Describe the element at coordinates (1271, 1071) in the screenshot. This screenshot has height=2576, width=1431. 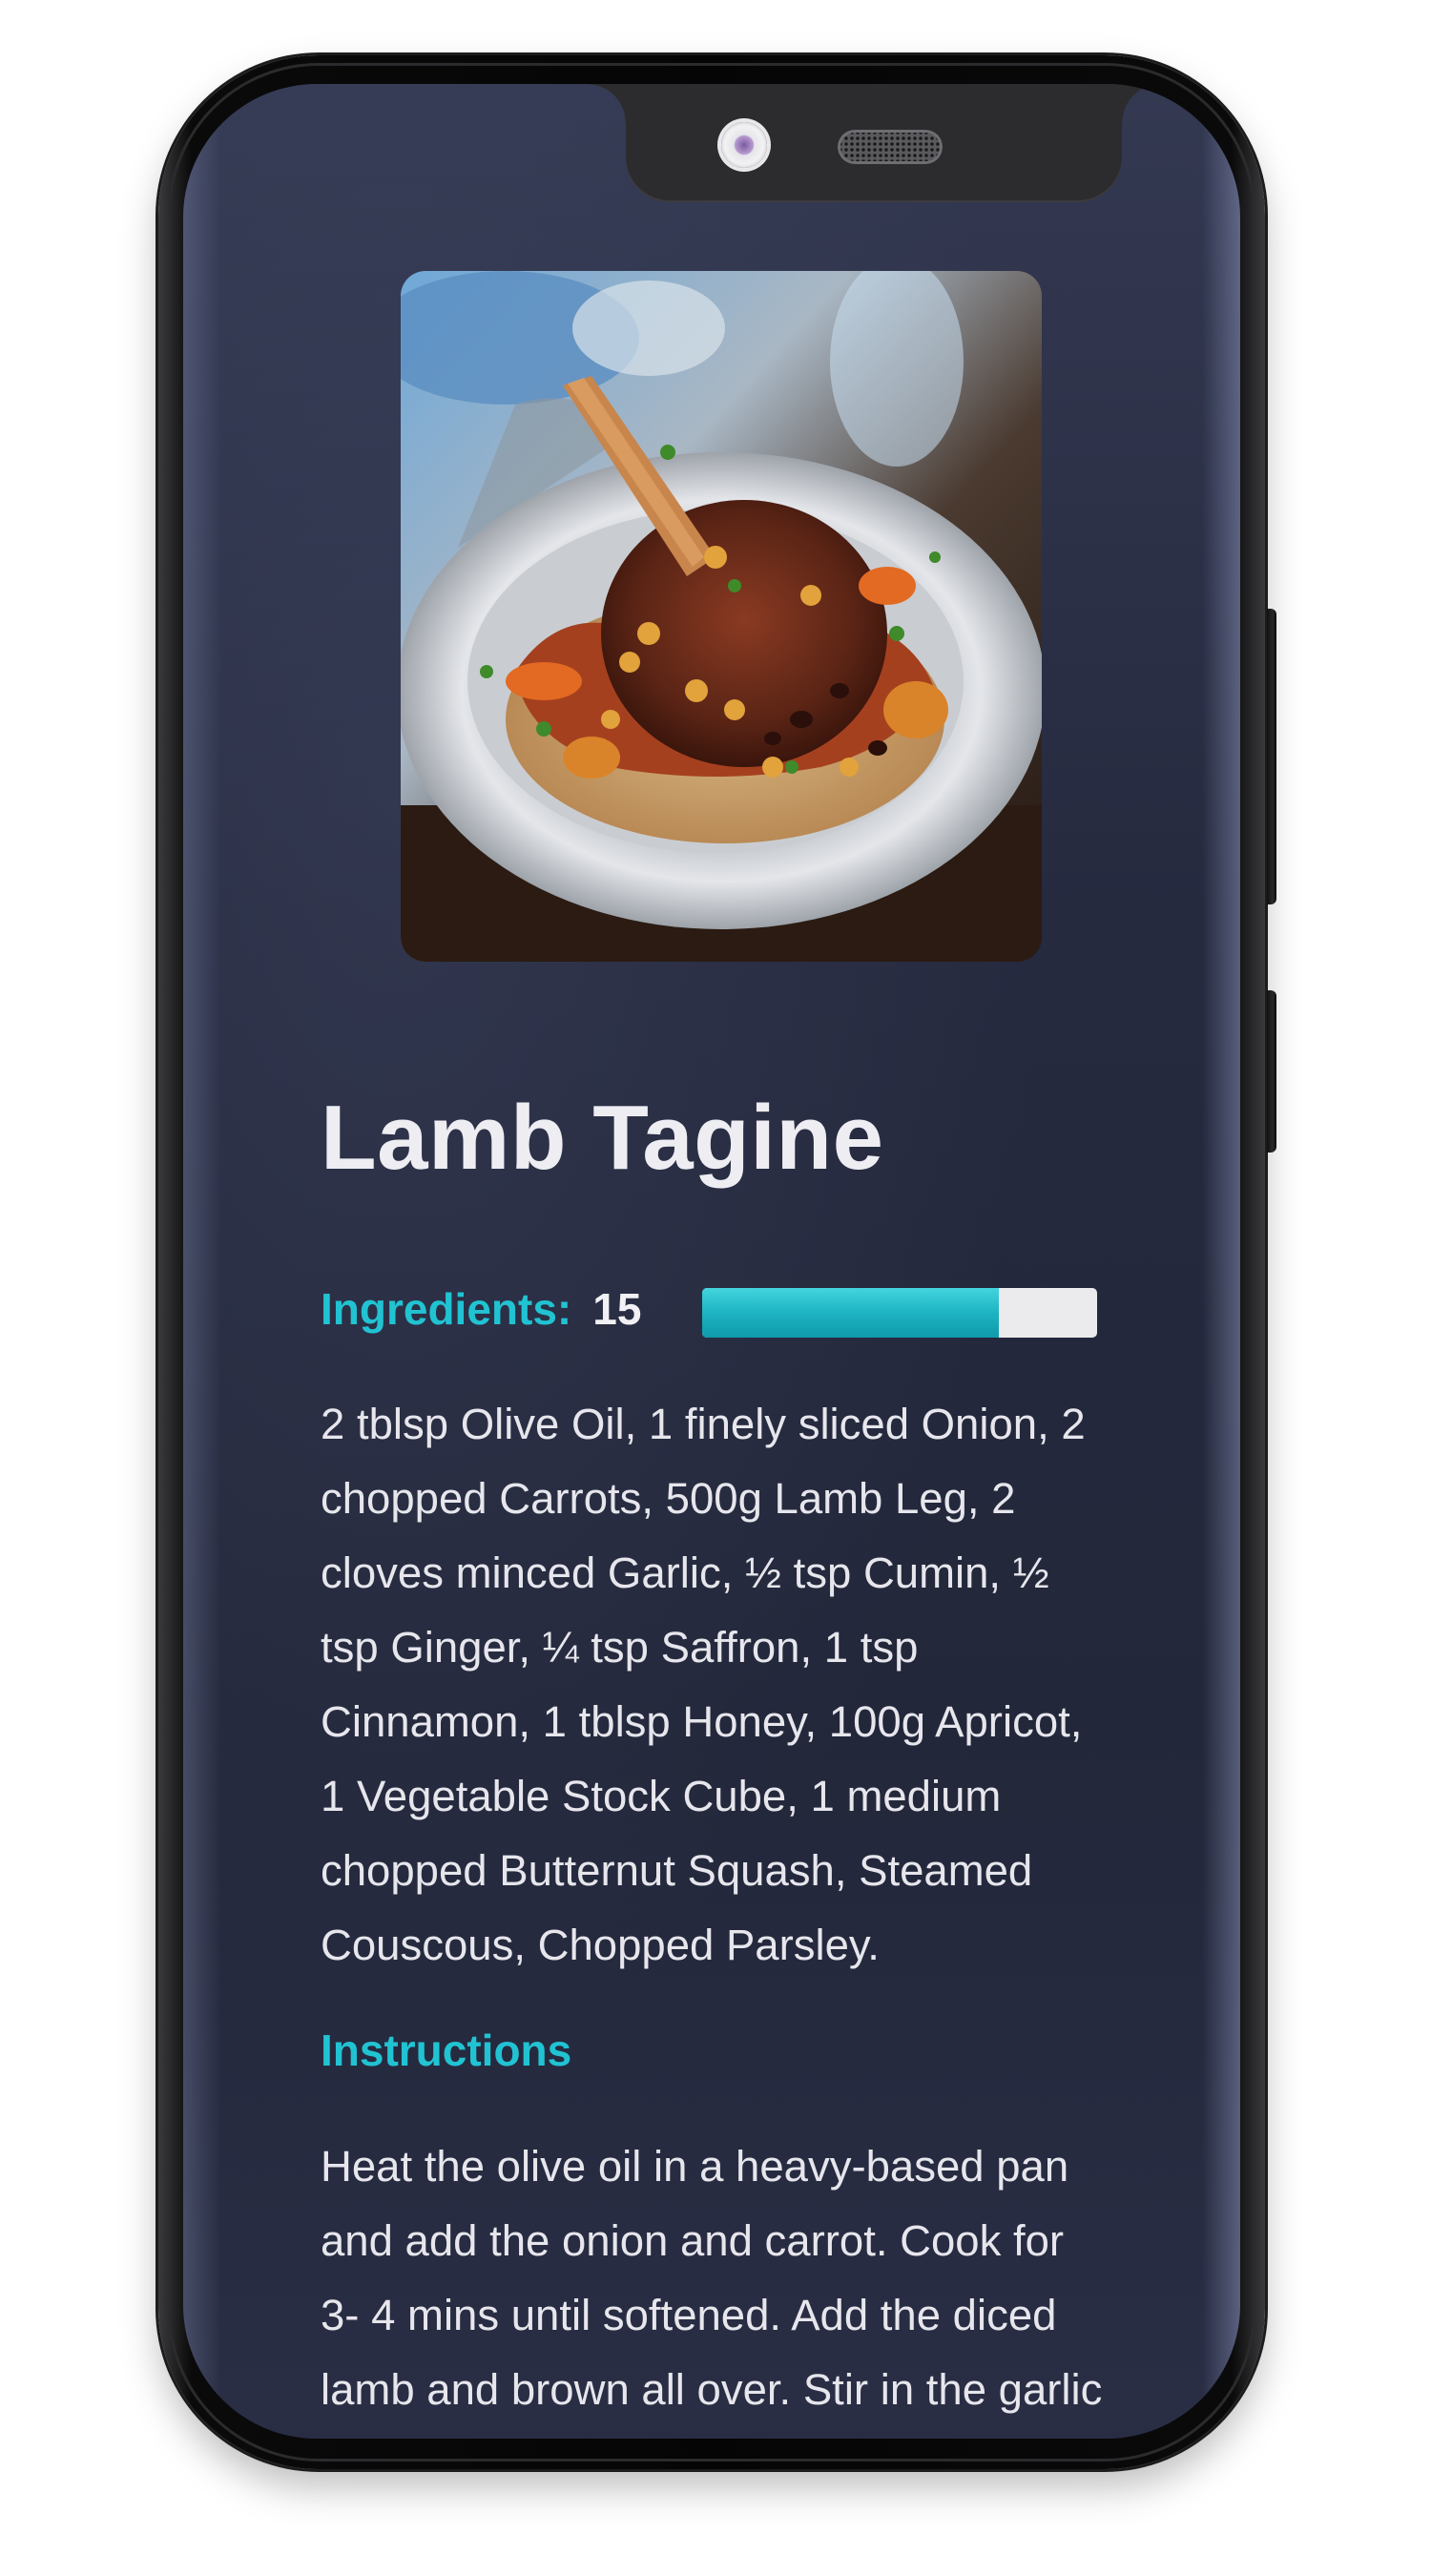
I see `power-button` at that location.